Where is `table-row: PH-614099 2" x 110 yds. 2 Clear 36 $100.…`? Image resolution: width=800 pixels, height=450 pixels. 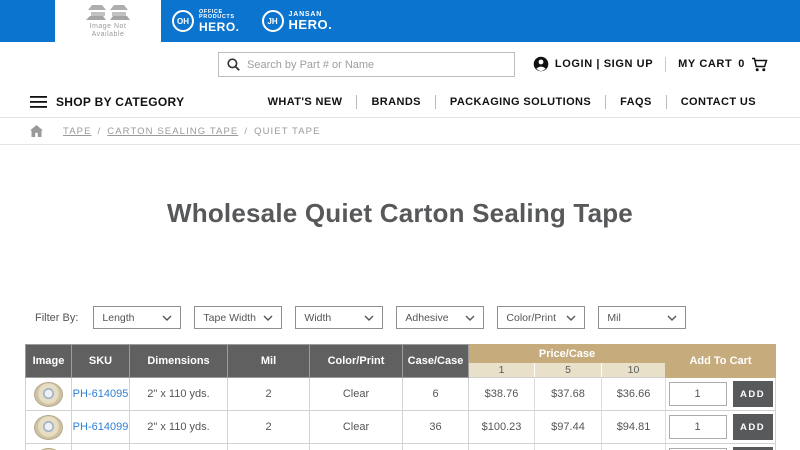 table-row: PH-614099 2" x 110 yds. 2 Clear 36 $100.… is located at coordinates (401, 427).